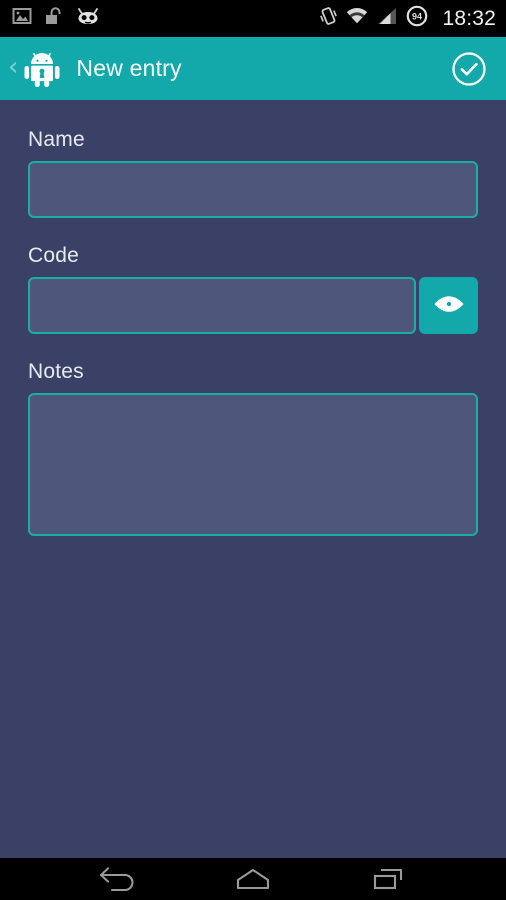  I want to click on home-icon, so click(253, 879).